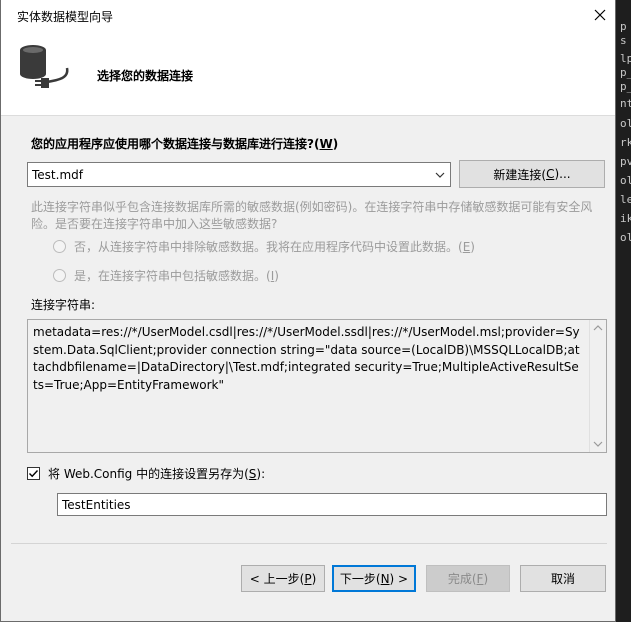 The image size is (631, 622). I want to click on checkbox-box, so click(33, 473).